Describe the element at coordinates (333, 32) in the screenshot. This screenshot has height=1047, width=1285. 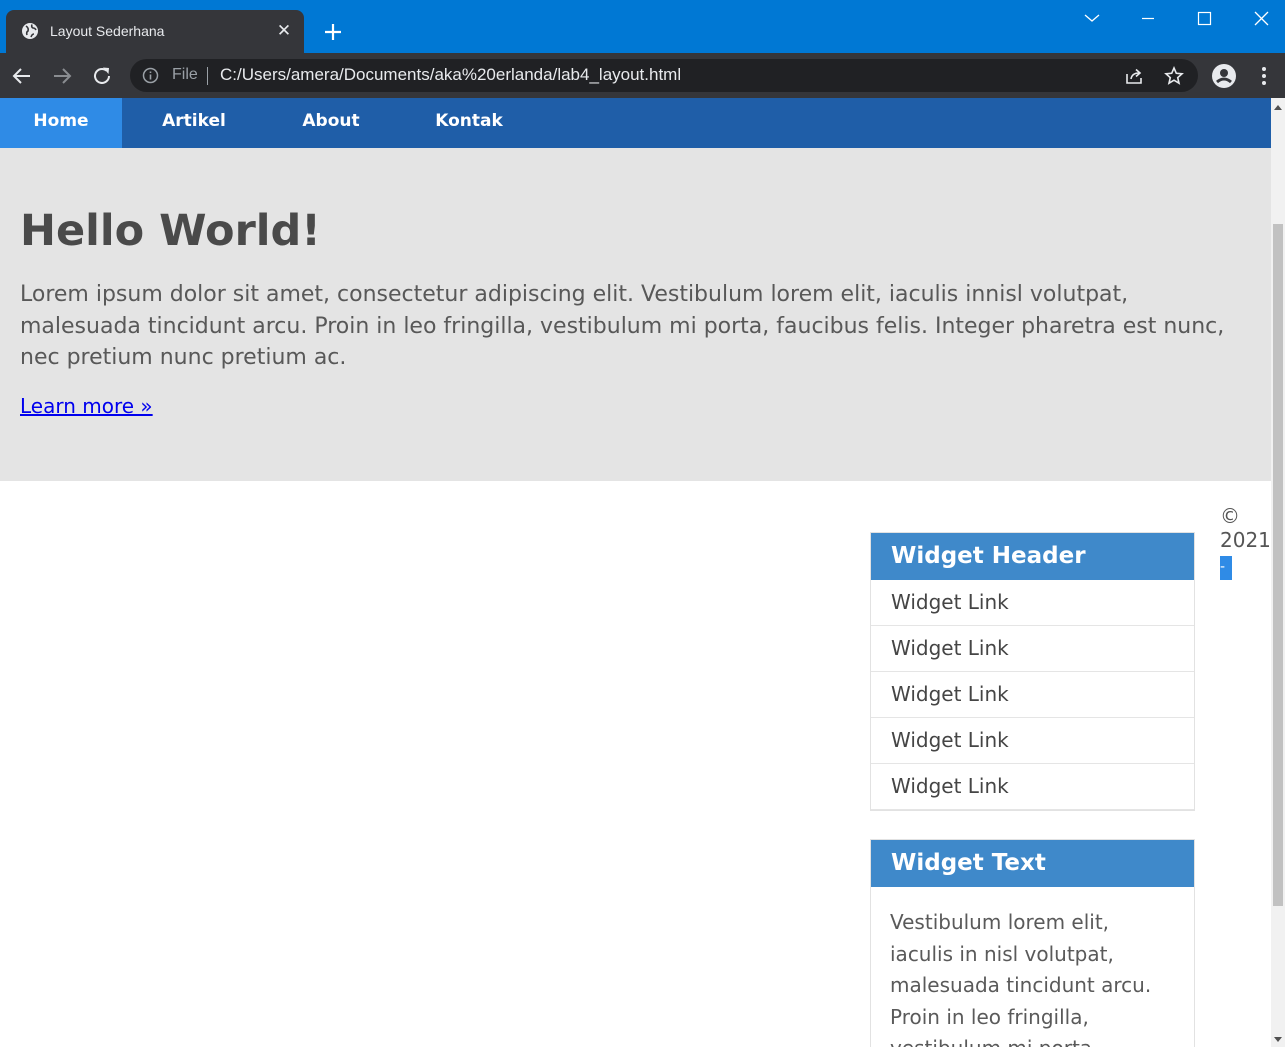
I see `new-tab-plus-icon` at that location.